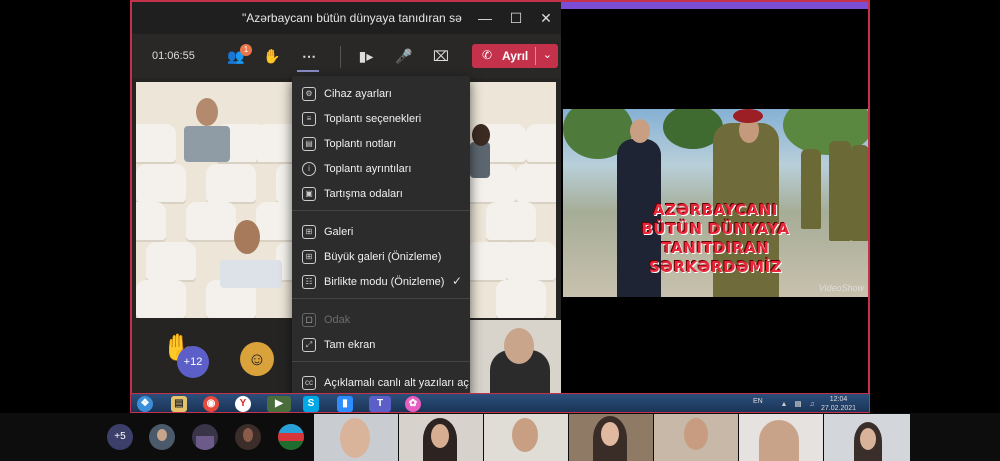  Describe the element at coordinates (309, 119) in the screenshot. I see `sliders-icon: ≡` at that location.